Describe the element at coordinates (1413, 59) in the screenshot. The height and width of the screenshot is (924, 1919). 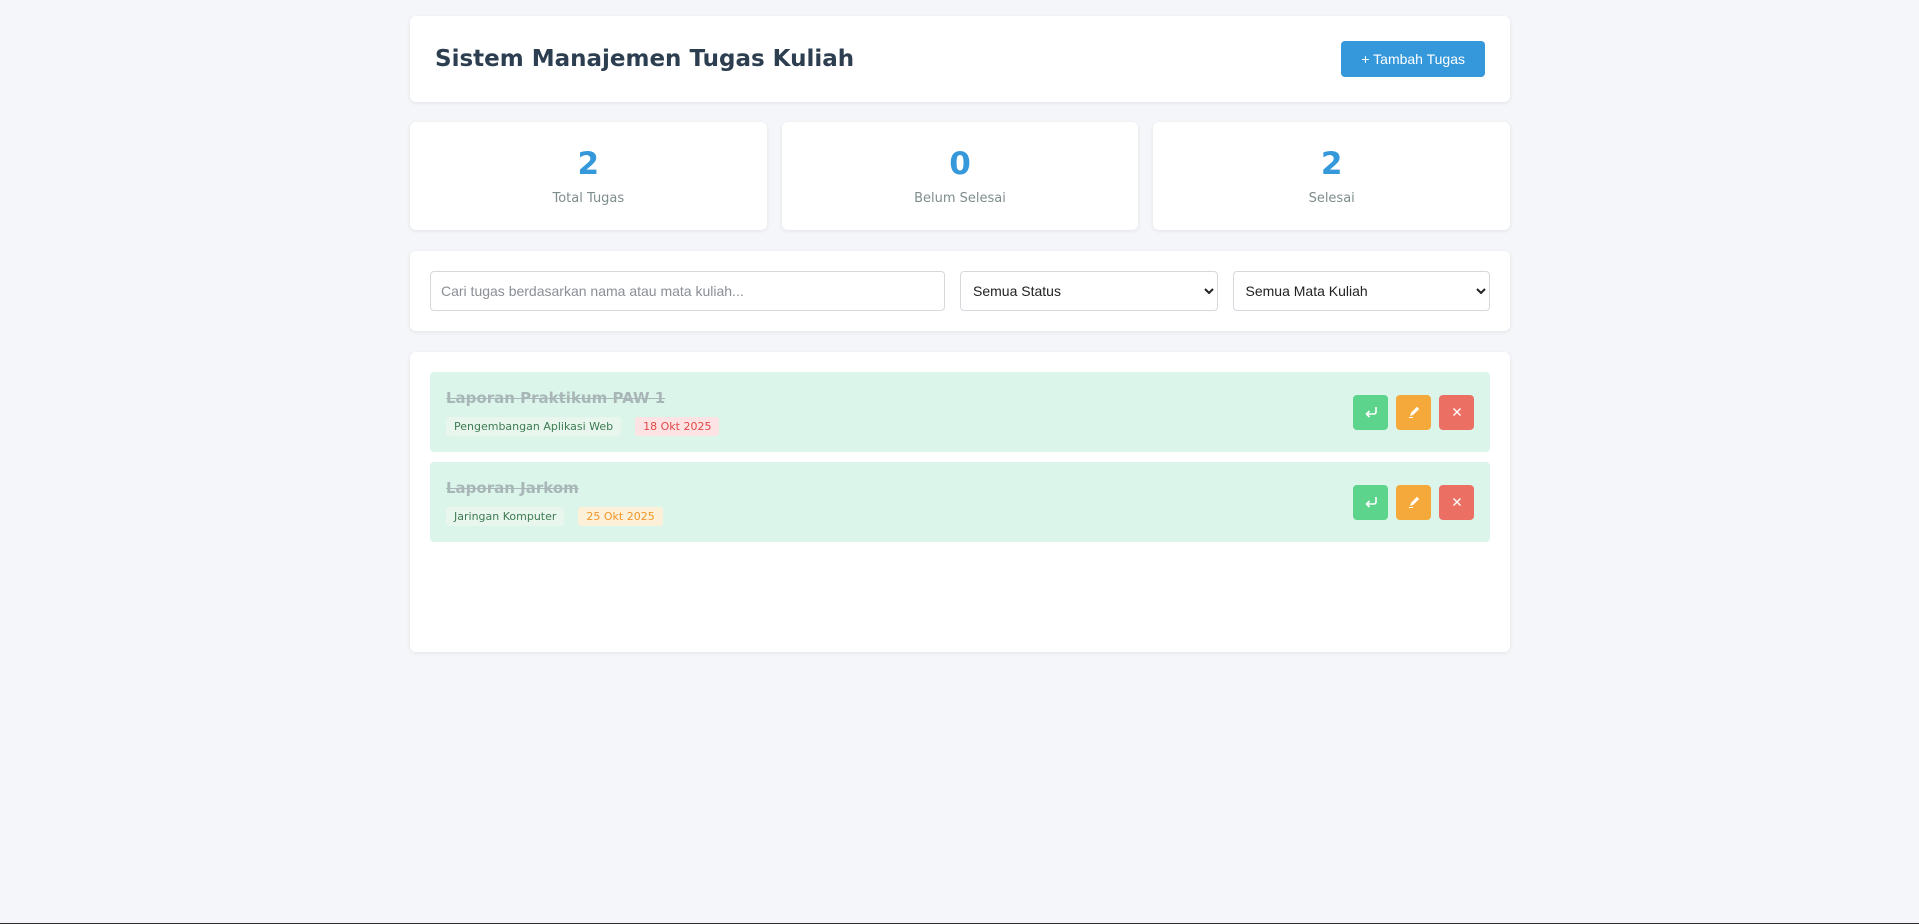
I see `add-task-button: + Tambah Tugas` at that location.